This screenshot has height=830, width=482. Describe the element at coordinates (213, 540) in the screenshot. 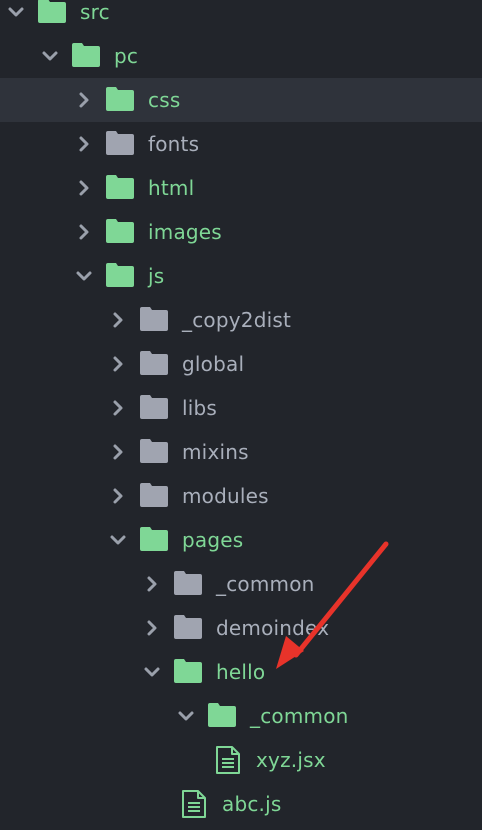

I see `tree-item-label: pages` at that location.